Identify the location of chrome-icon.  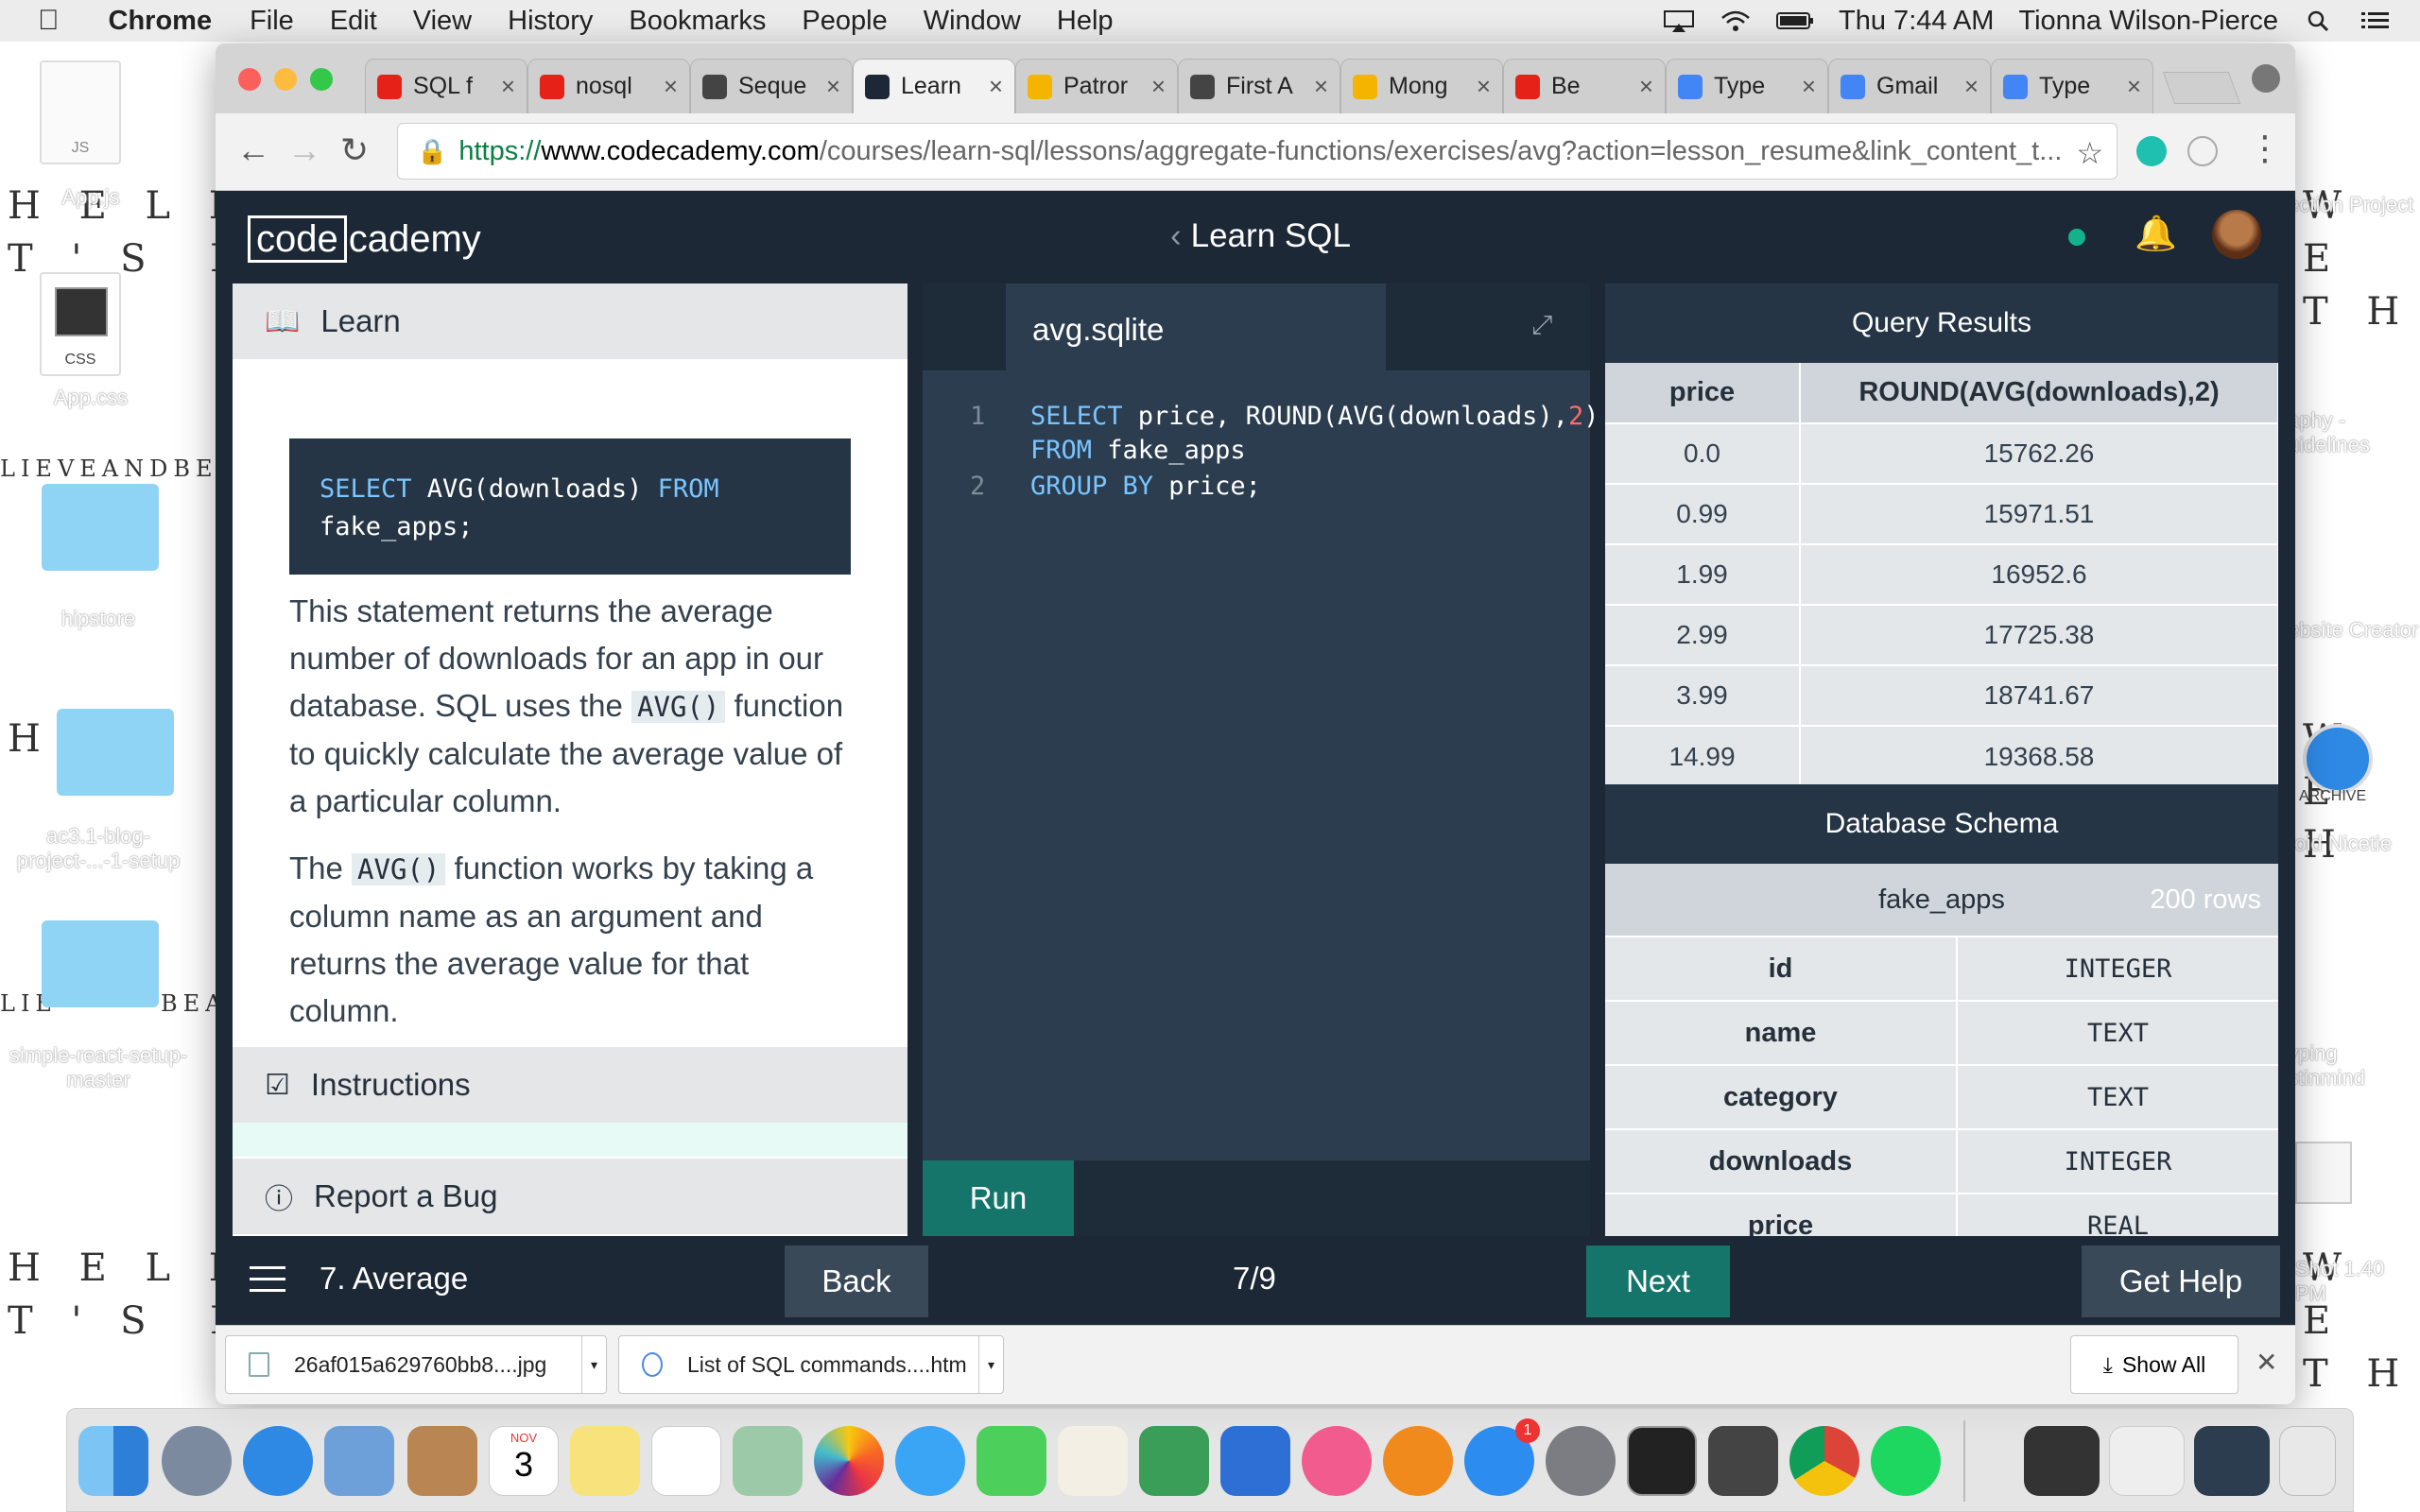
(1824, 1461).